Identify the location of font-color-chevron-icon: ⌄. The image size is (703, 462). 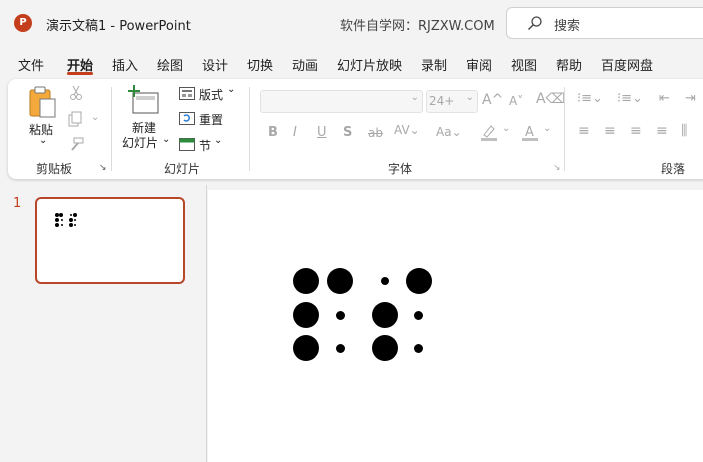
(547, 128).